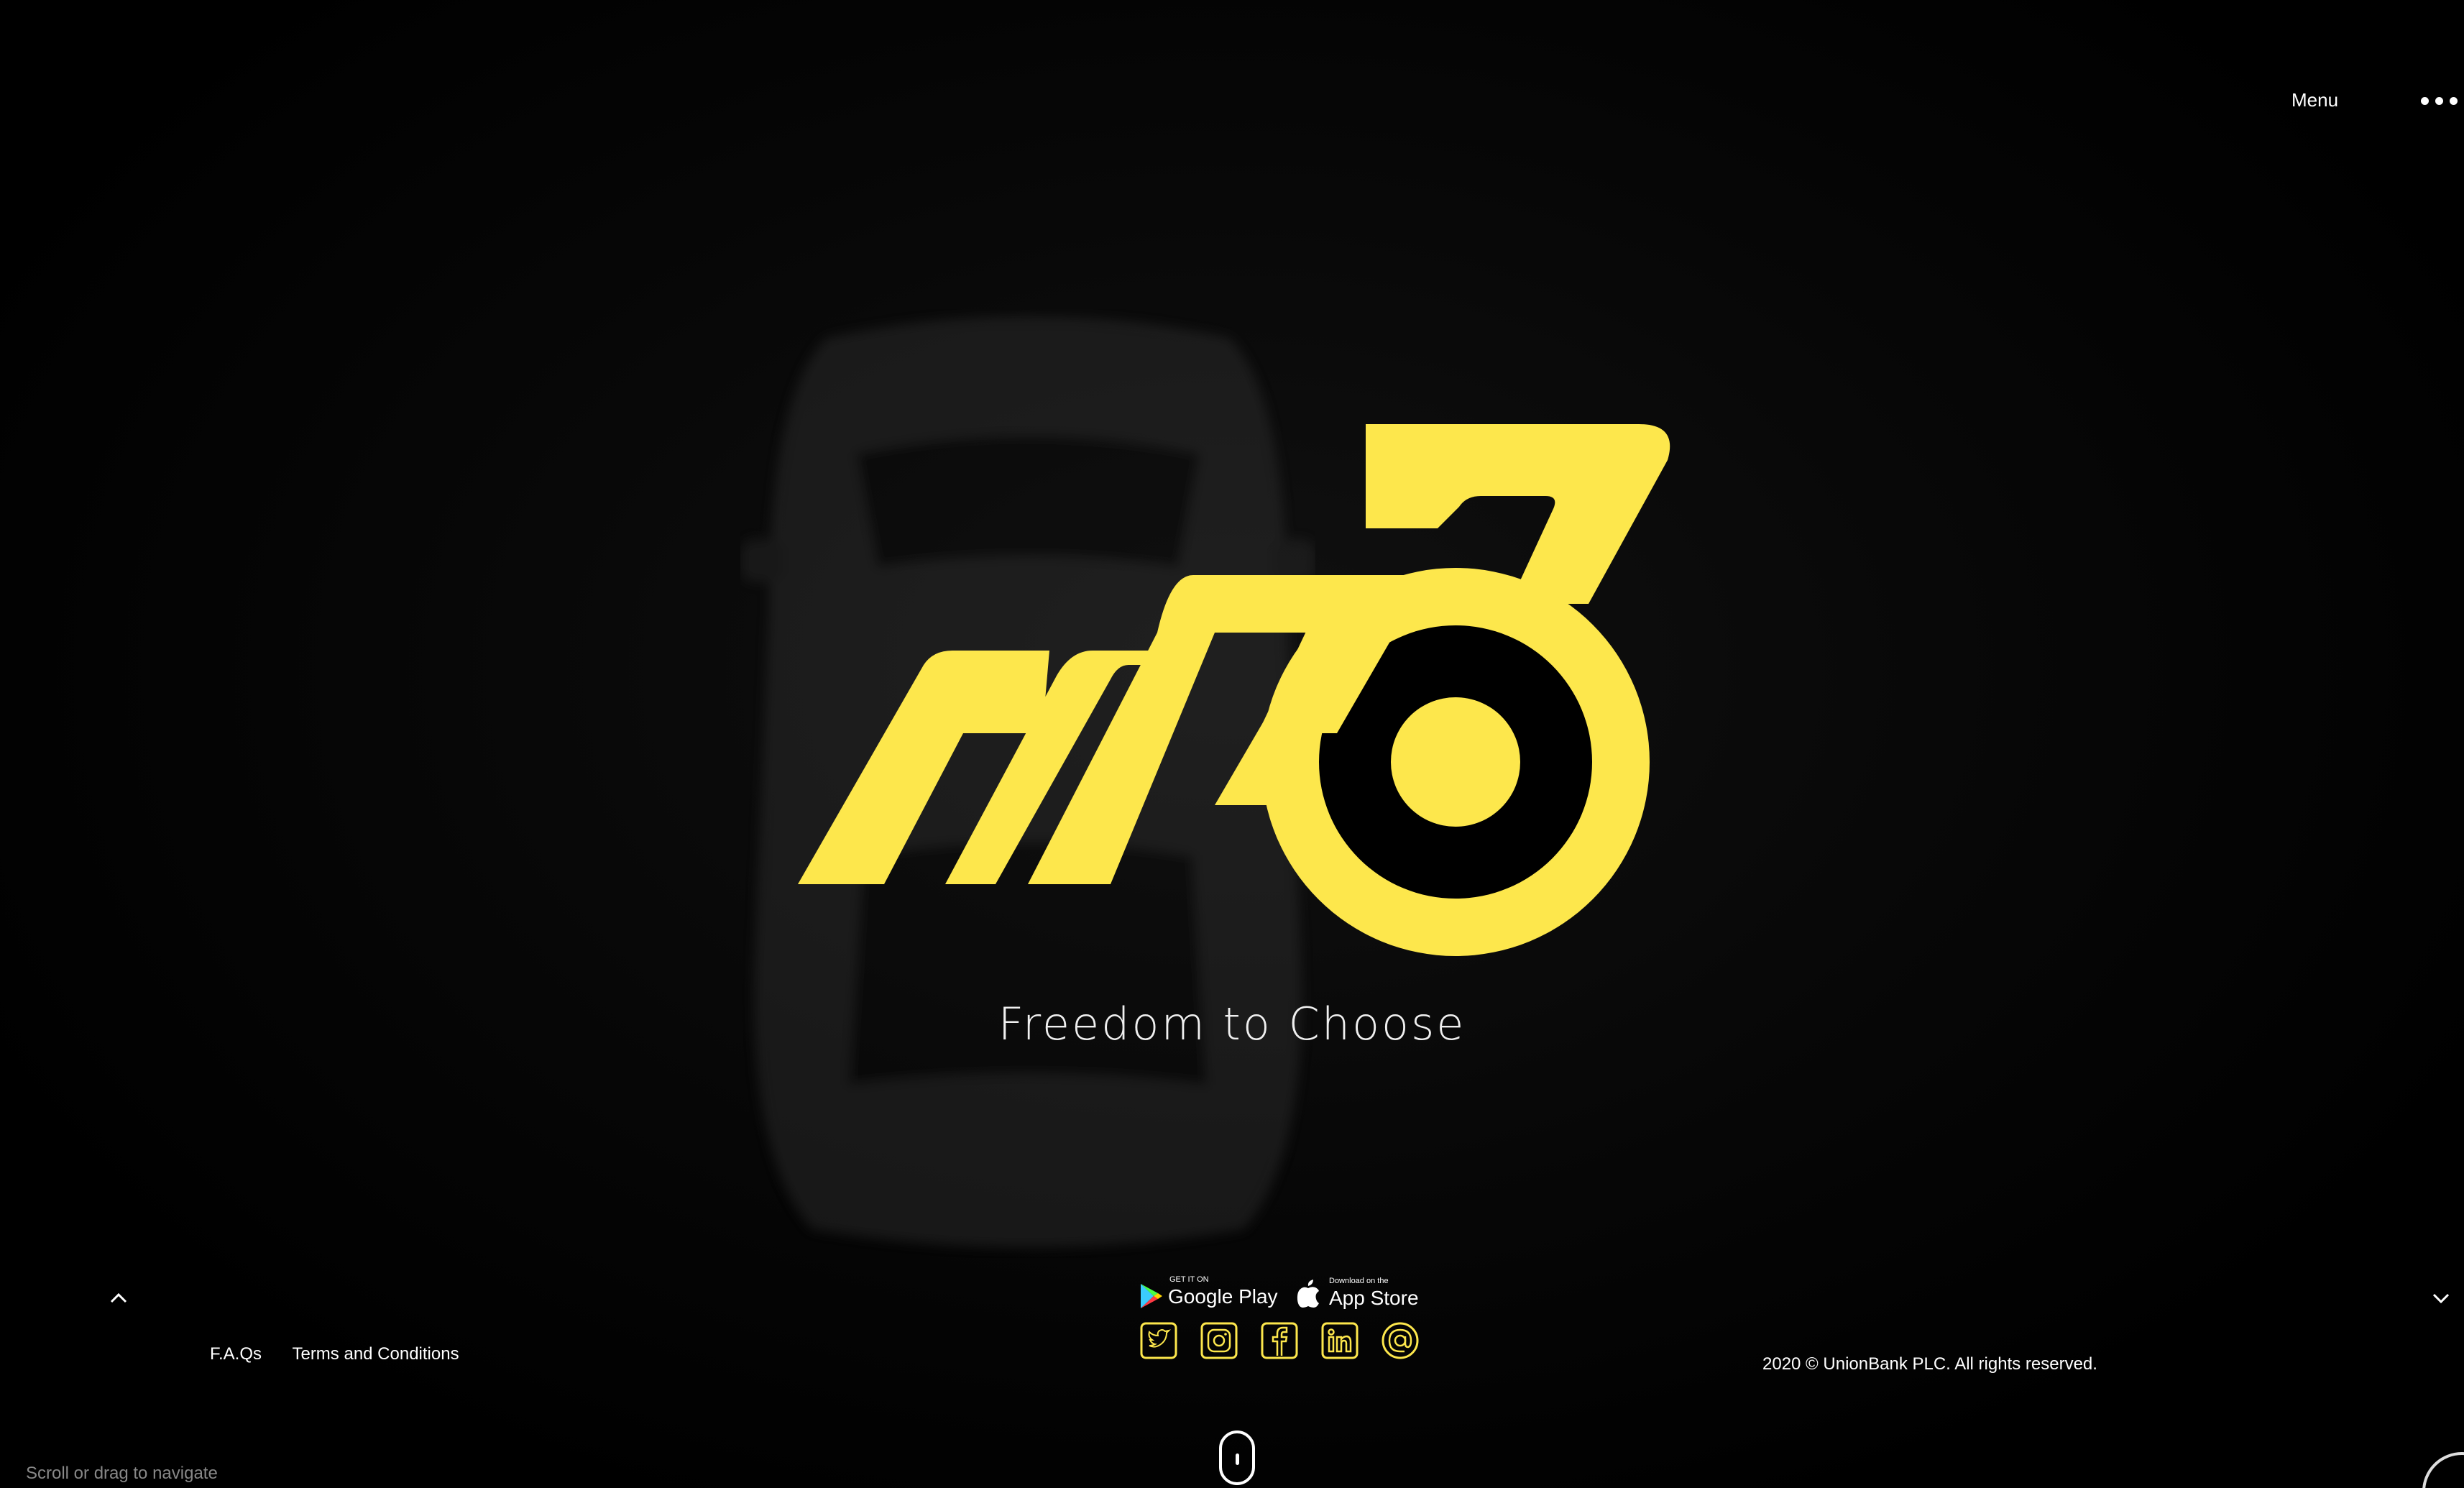  Describe the element at coordinates (2442, 100) in the screenshot. I see `more-dots-icon` at that location.